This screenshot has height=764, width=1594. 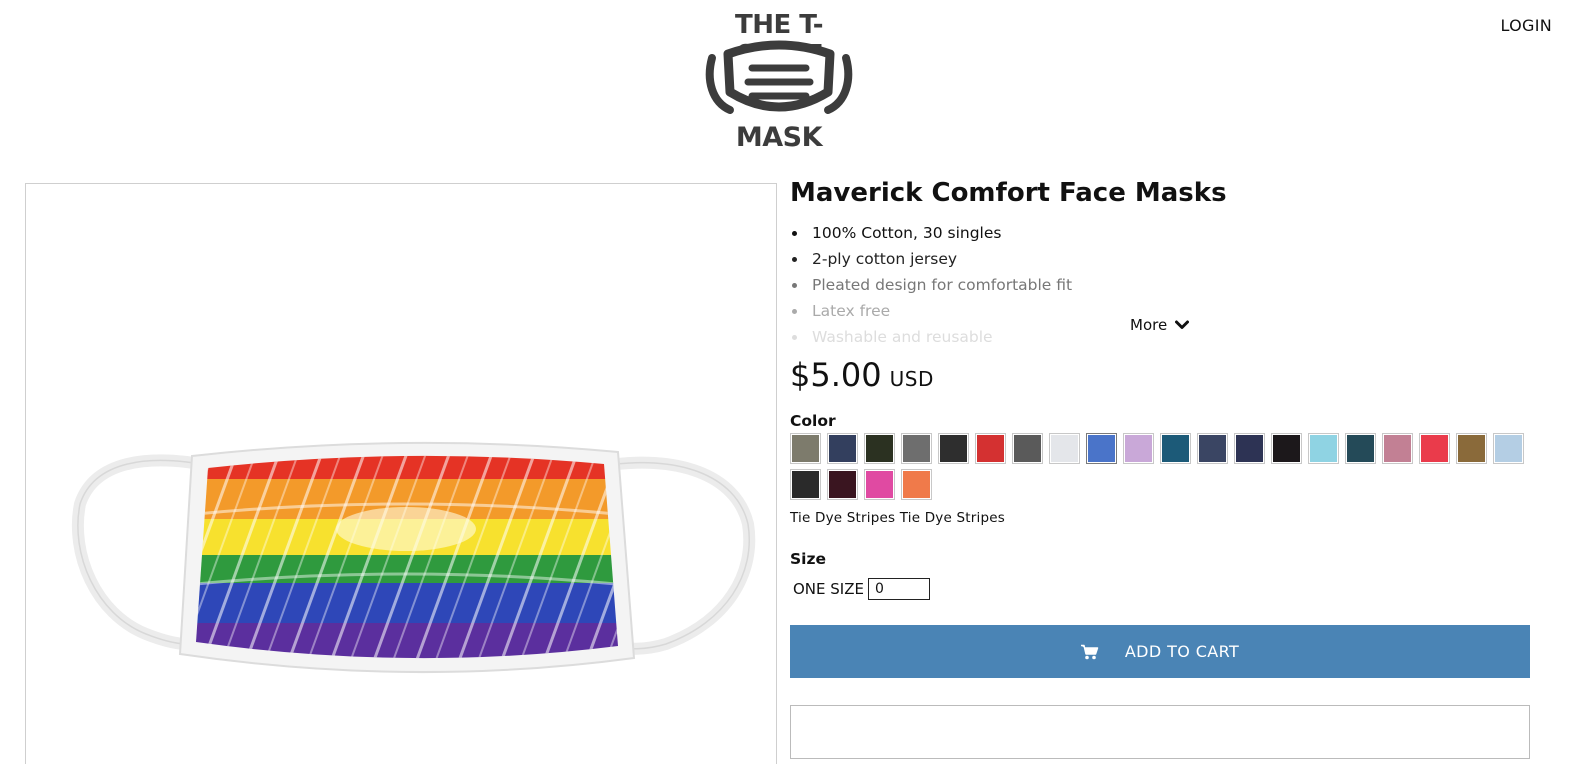 I want to click on color-swatch-red, so click(x=1434, y=448).